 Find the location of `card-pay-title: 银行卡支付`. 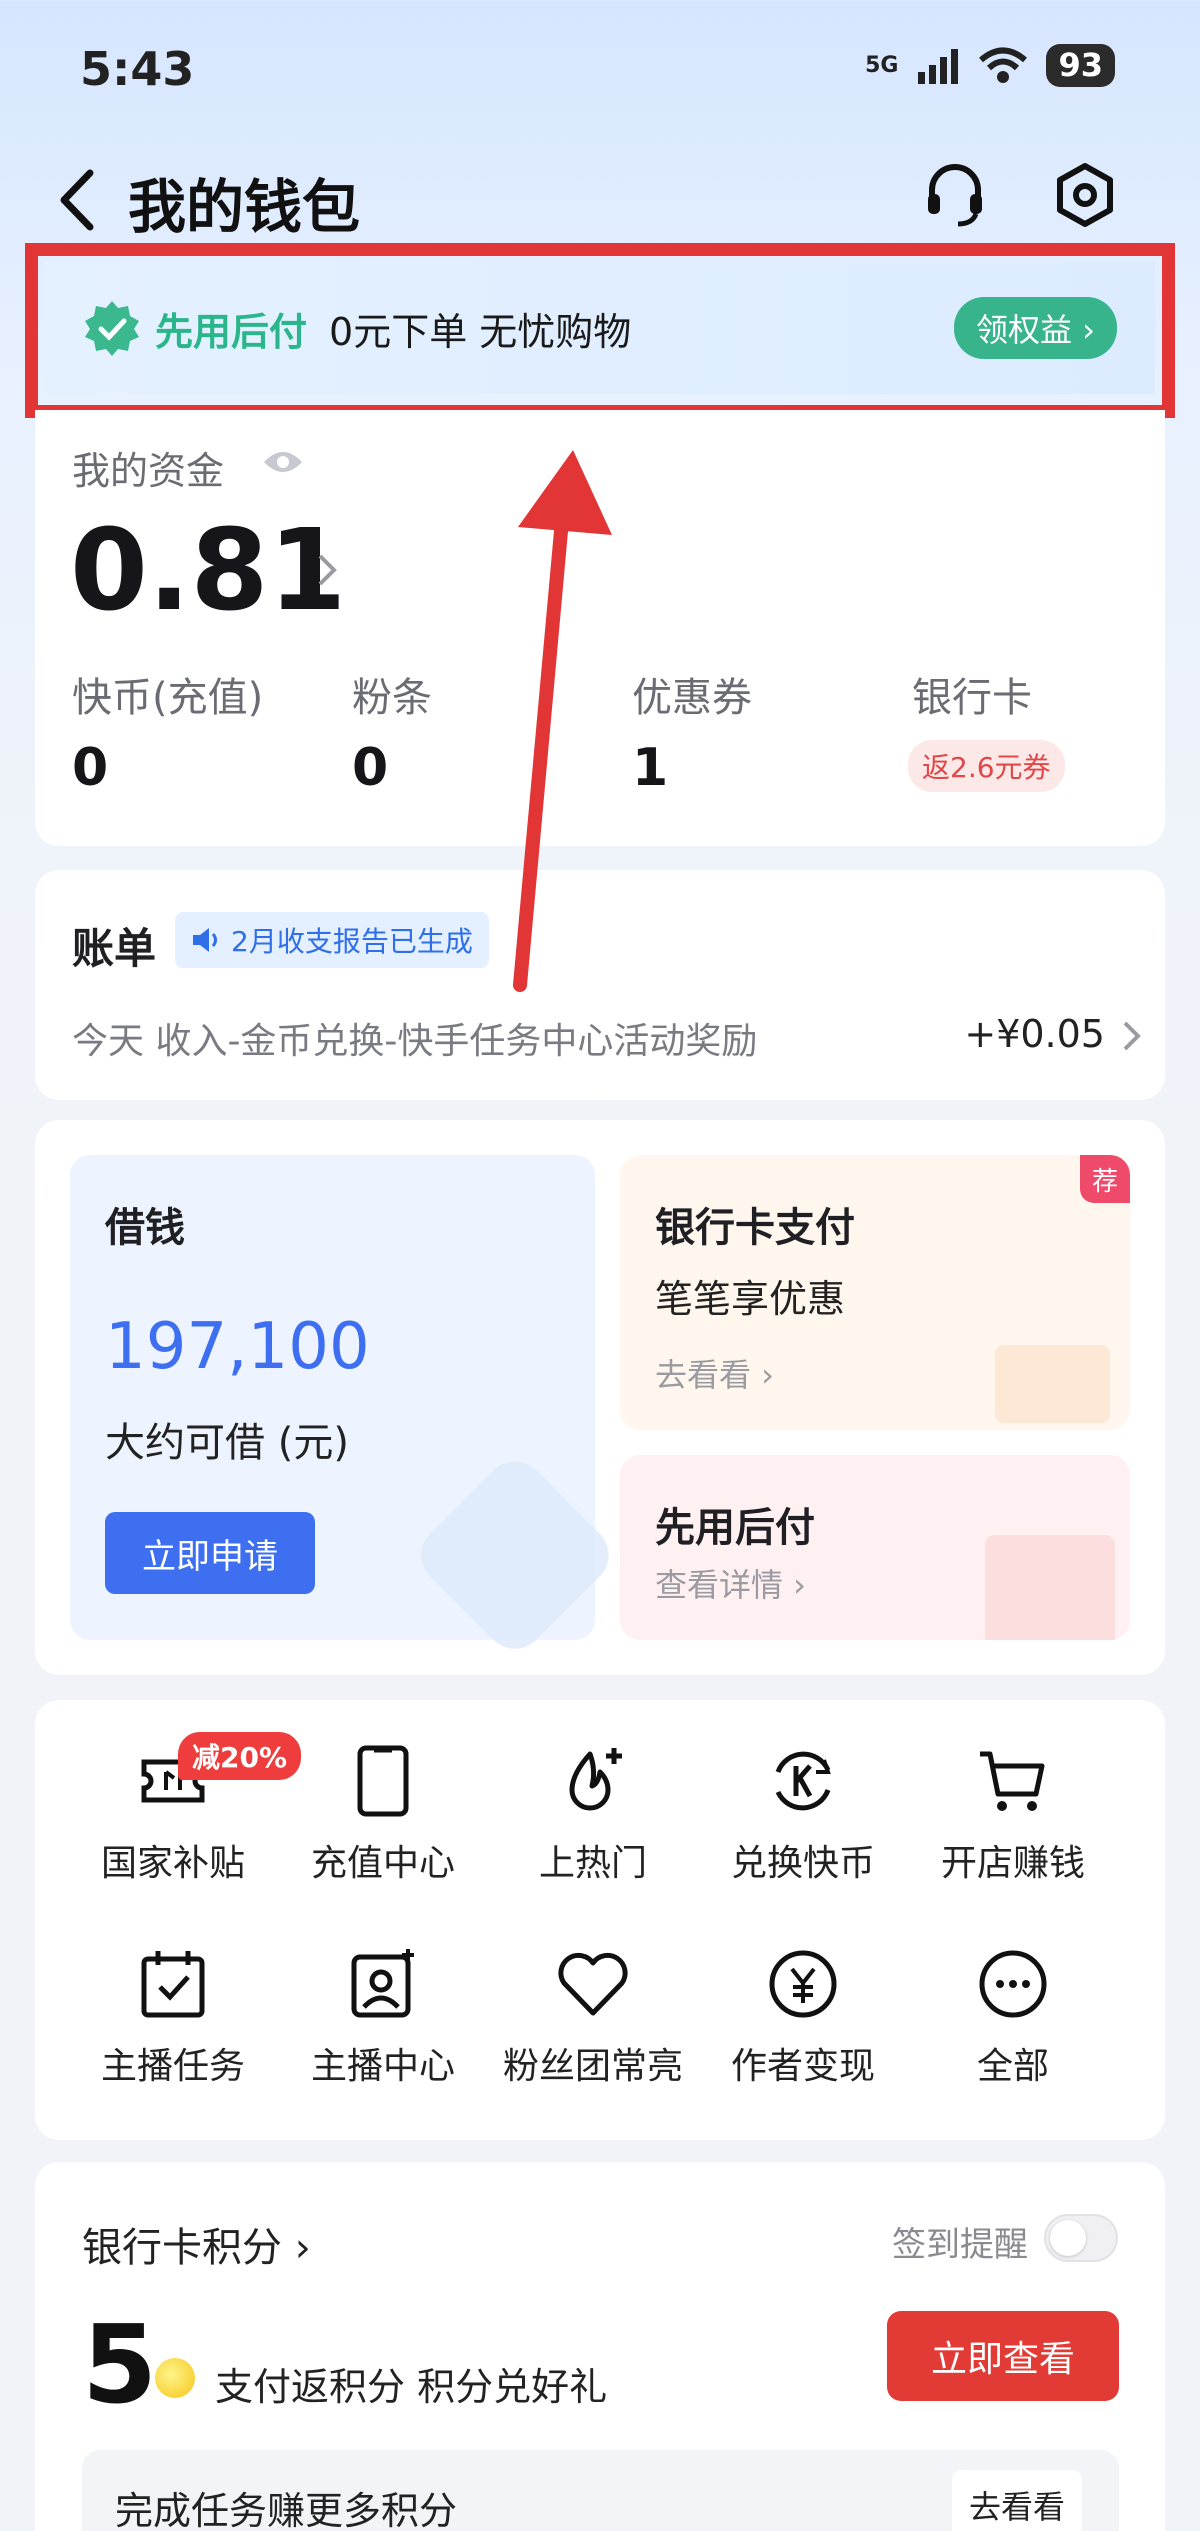

card-pay-title: 银行卡支付 is located at coordinates (755, 1228).